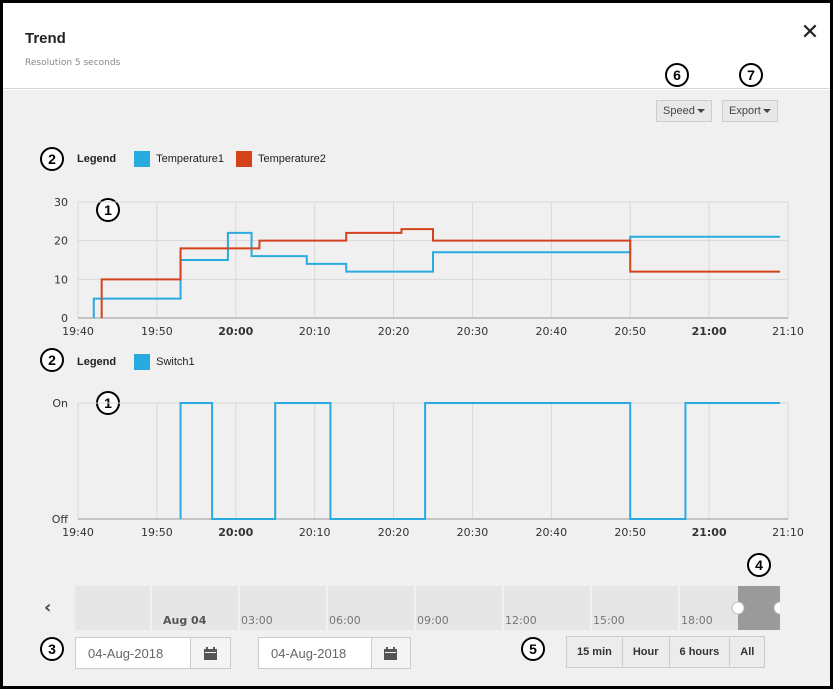 This screenshot has width=833, height=689. Describe the element at coordinates (468, 608) in the screenshot. I see `timeline-svg: Aug 04 03:00 06:00 09:00 12:00 15:00 18:00` at that location.